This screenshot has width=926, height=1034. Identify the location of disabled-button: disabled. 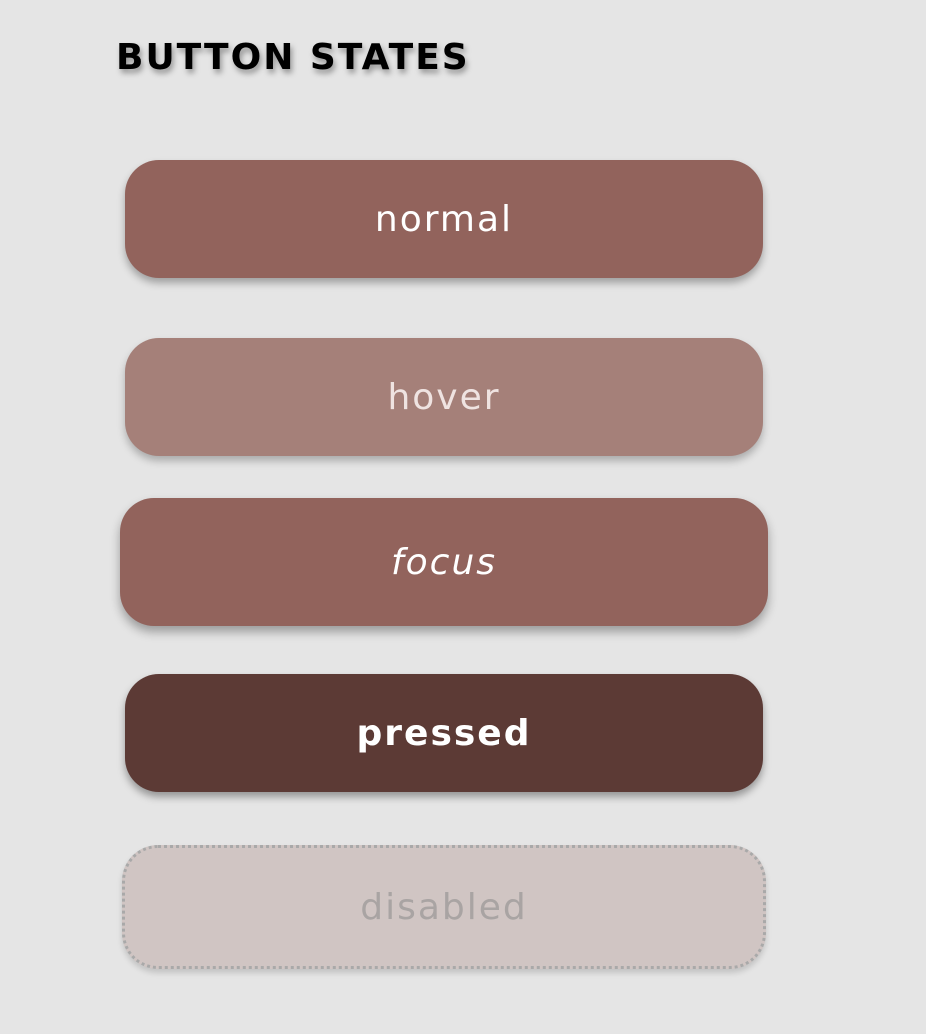
(444, 907).